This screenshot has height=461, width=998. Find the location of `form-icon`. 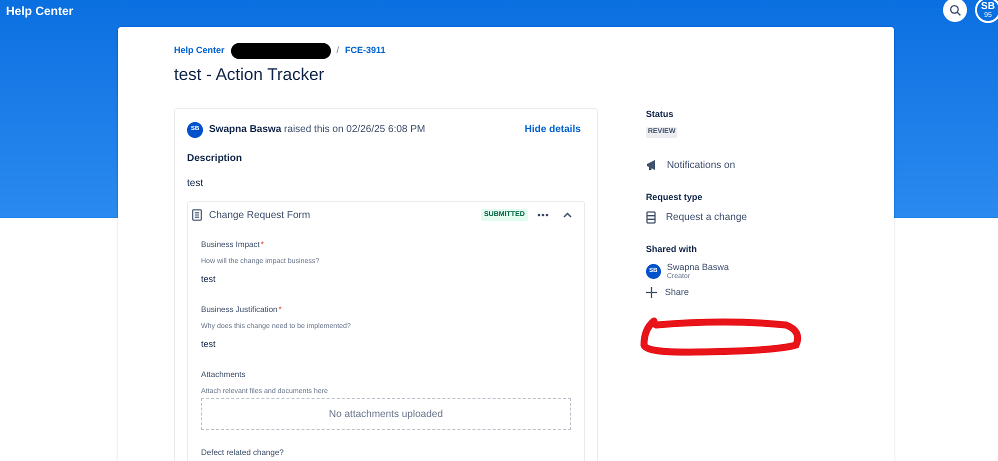

form-icon is located at coordinates (651, 217).